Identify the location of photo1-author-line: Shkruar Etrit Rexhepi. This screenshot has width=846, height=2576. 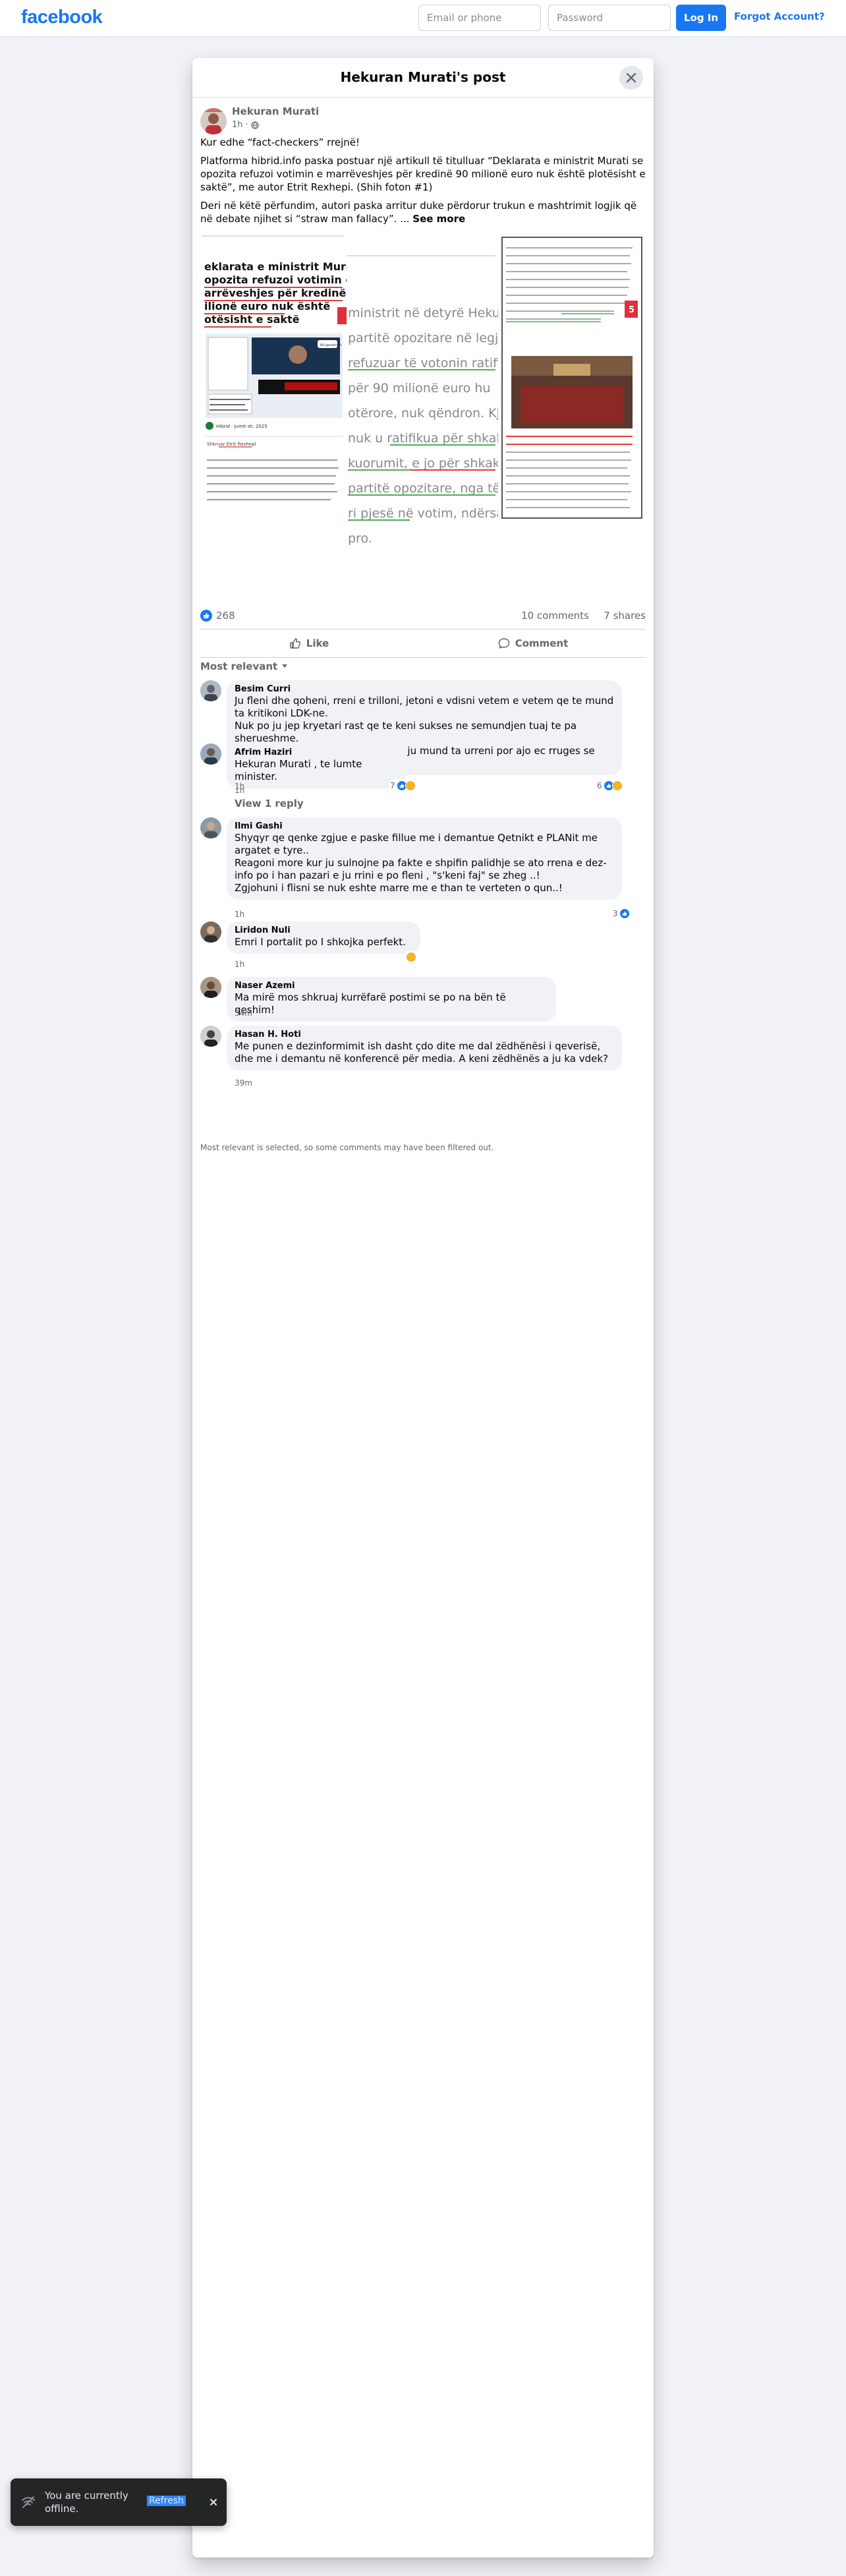
(231, 444).